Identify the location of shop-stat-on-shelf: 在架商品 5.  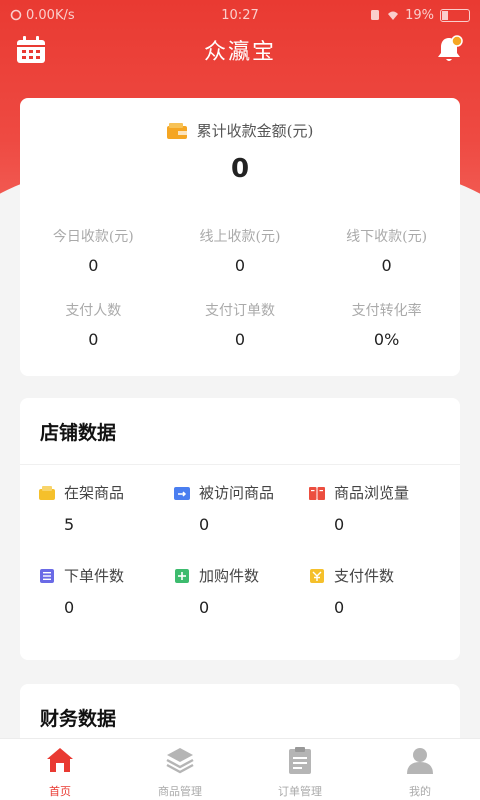
(105, 508).